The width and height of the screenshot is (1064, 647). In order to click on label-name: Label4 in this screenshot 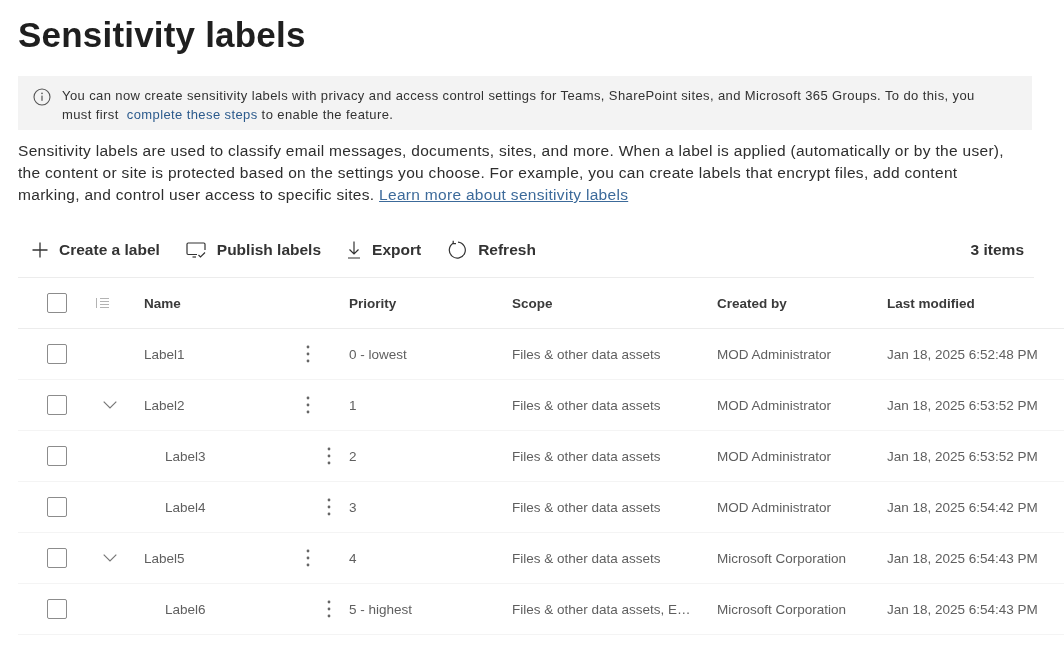, I will do `click(246, 507)`.